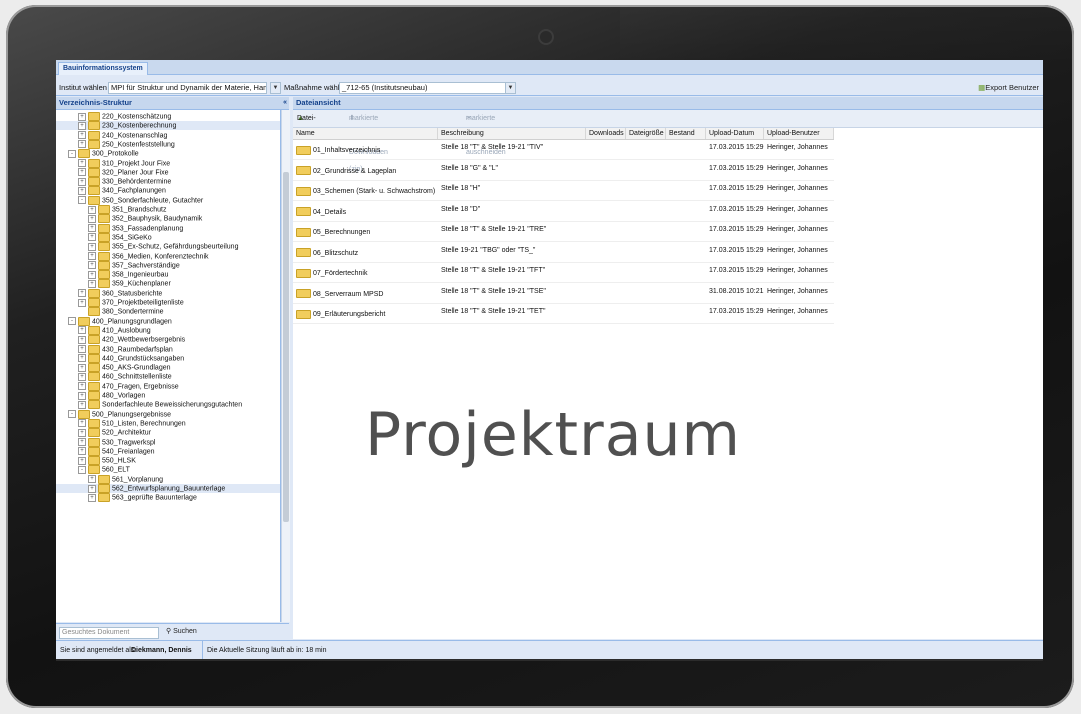 The width and height of the screenshot is (1081, 714). I want to click on collapse-icon: «, so click(285, 103).